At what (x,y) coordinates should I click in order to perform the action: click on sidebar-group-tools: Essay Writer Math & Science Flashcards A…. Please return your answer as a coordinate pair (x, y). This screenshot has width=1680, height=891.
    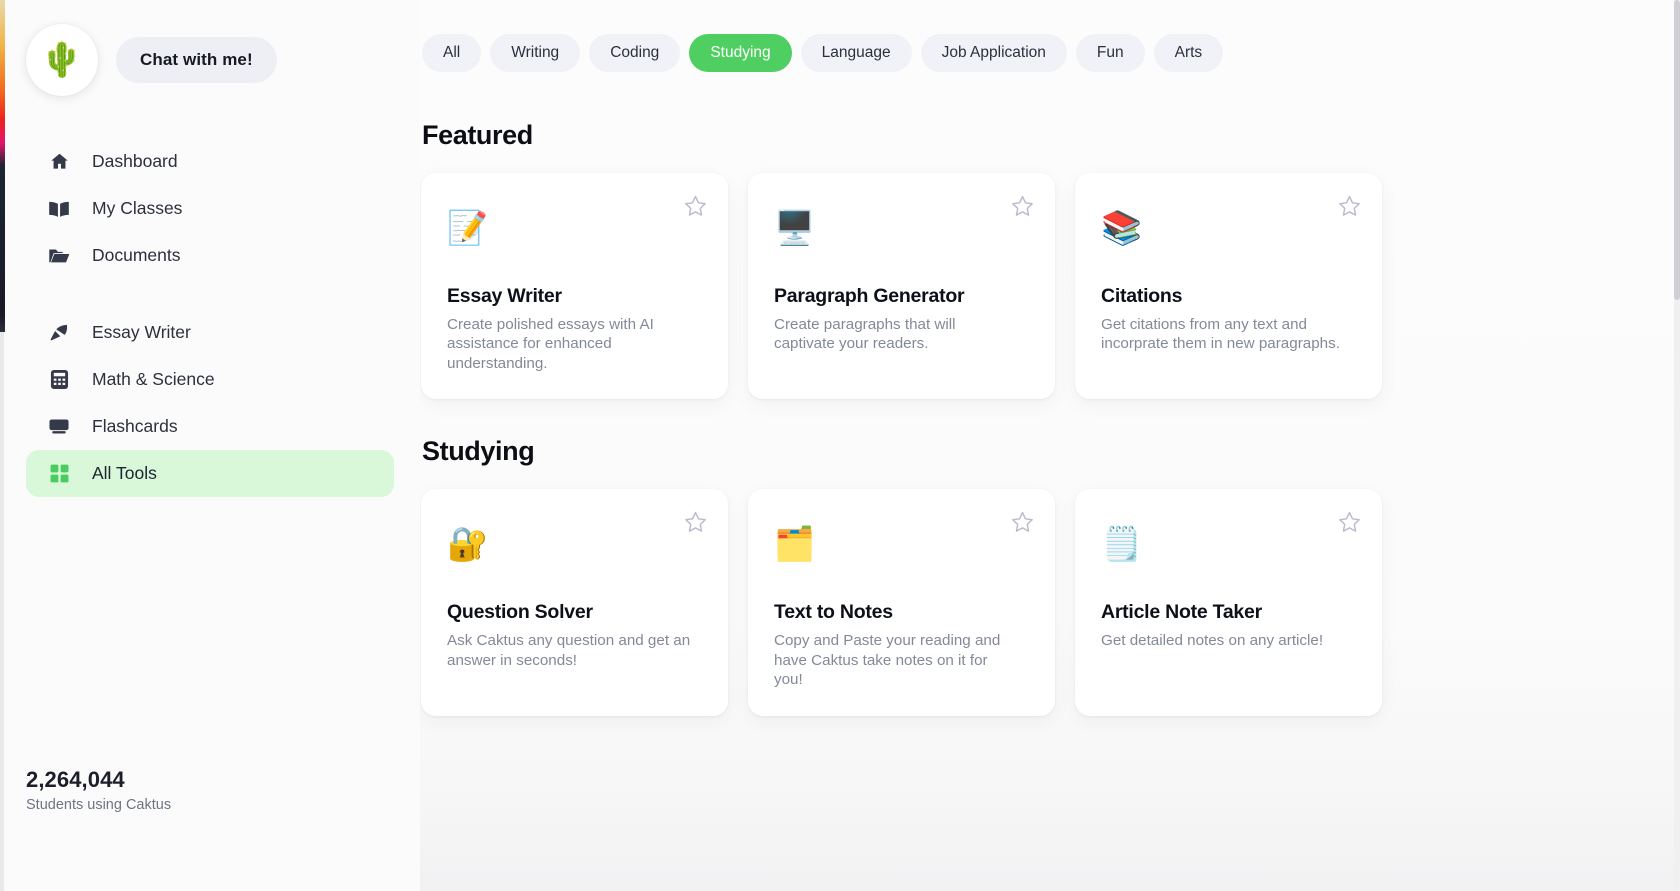
    Looking at the image, I should click on (210, 403).